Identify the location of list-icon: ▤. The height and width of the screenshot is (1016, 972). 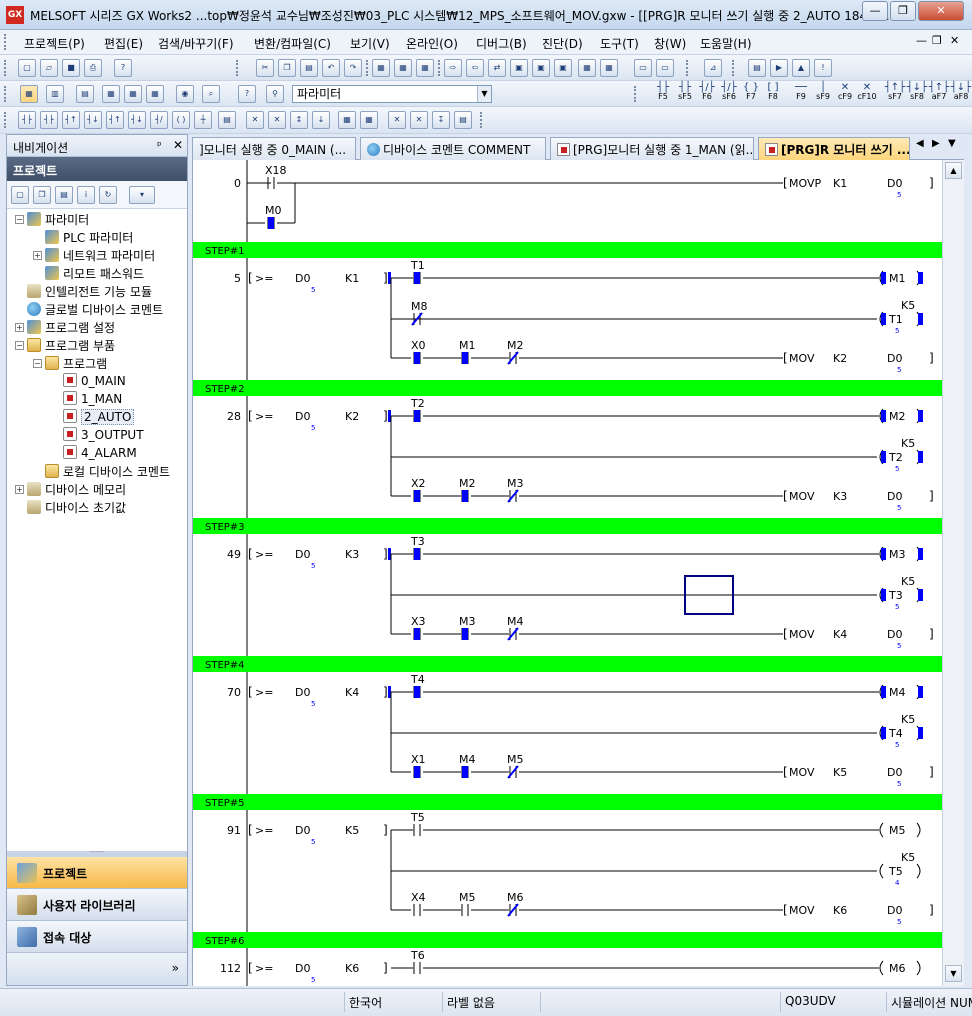
(85, 94).